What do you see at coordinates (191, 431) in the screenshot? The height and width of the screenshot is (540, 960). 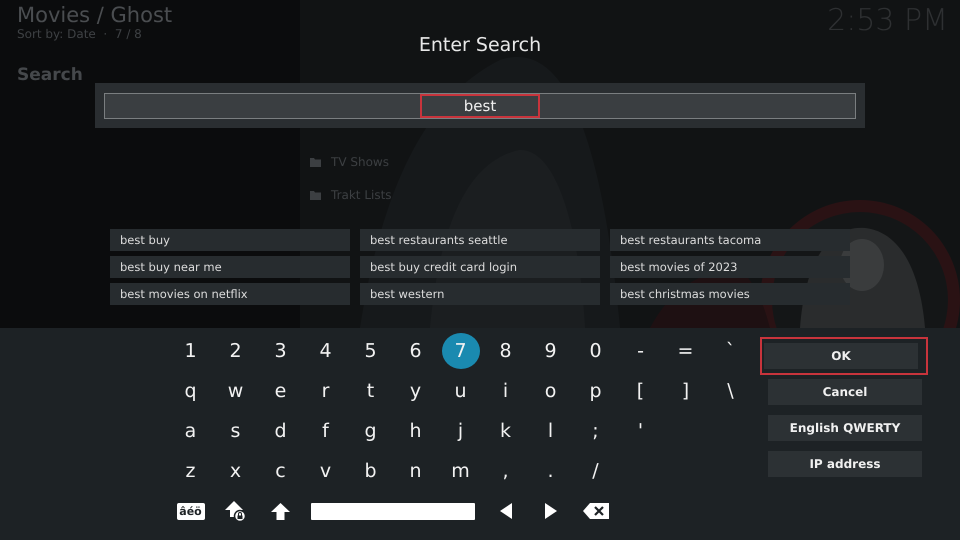 I see `keyboard-key: a` at bounding box center [191, 431].